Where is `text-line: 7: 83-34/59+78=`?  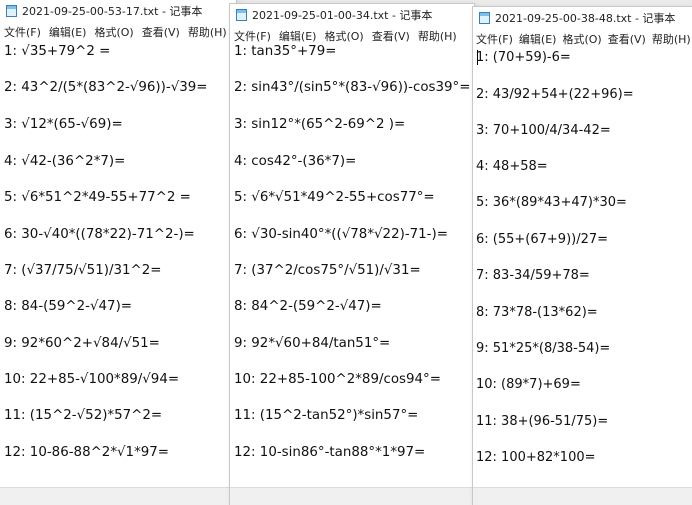
text-line: 7: 83-34/59+78= is located at coordinates (533, 275).